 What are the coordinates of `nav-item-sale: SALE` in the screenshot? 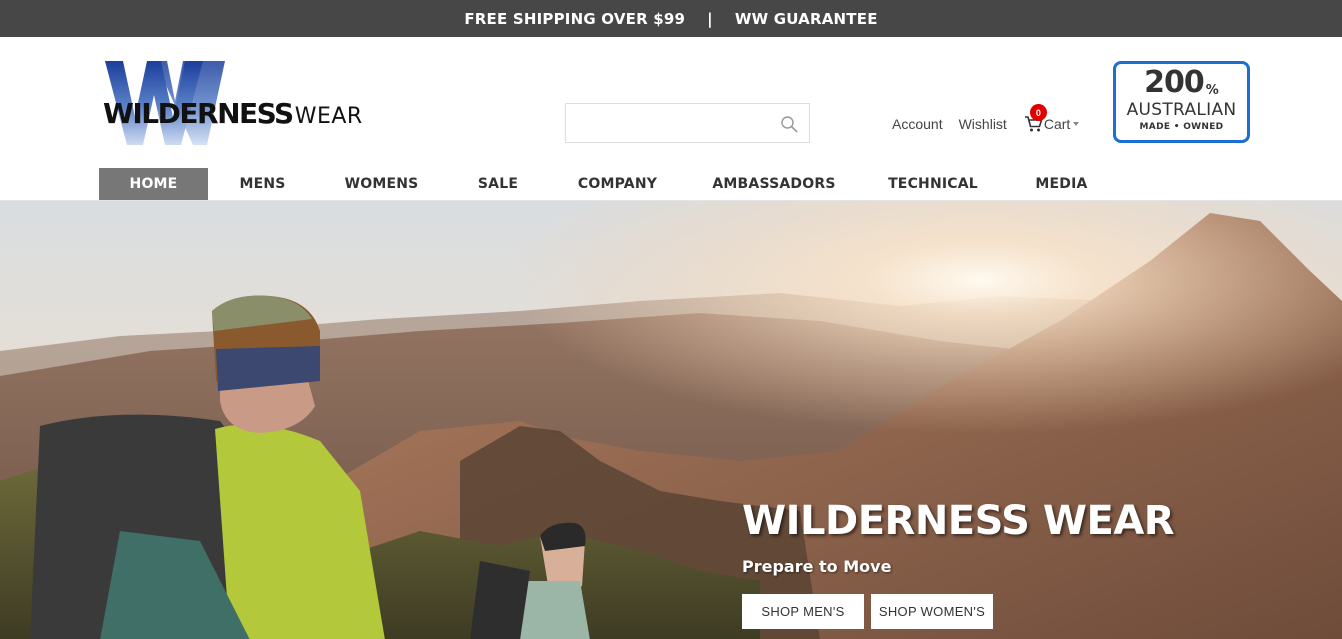 It's located at (498, 184).